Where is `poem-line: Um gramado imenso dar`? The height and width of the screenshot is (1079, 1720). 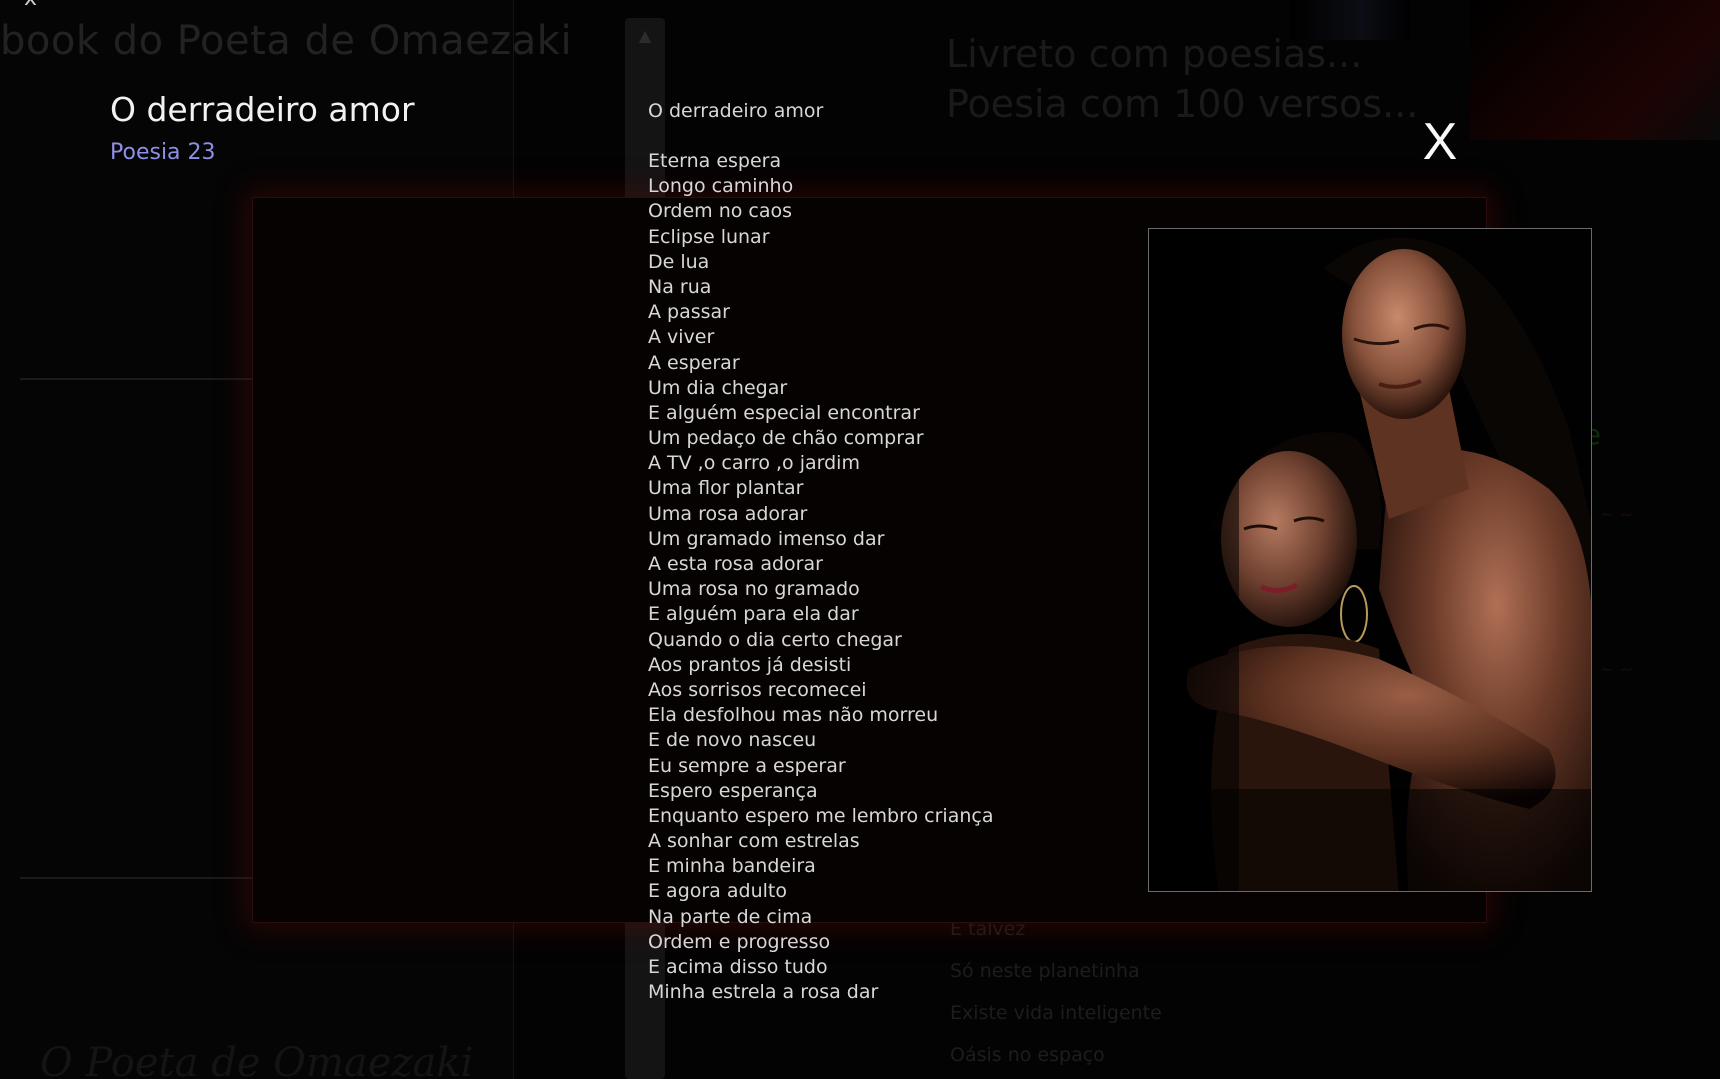 poem-line: Um gramado imenso dar is located at coordinates (766, 538).